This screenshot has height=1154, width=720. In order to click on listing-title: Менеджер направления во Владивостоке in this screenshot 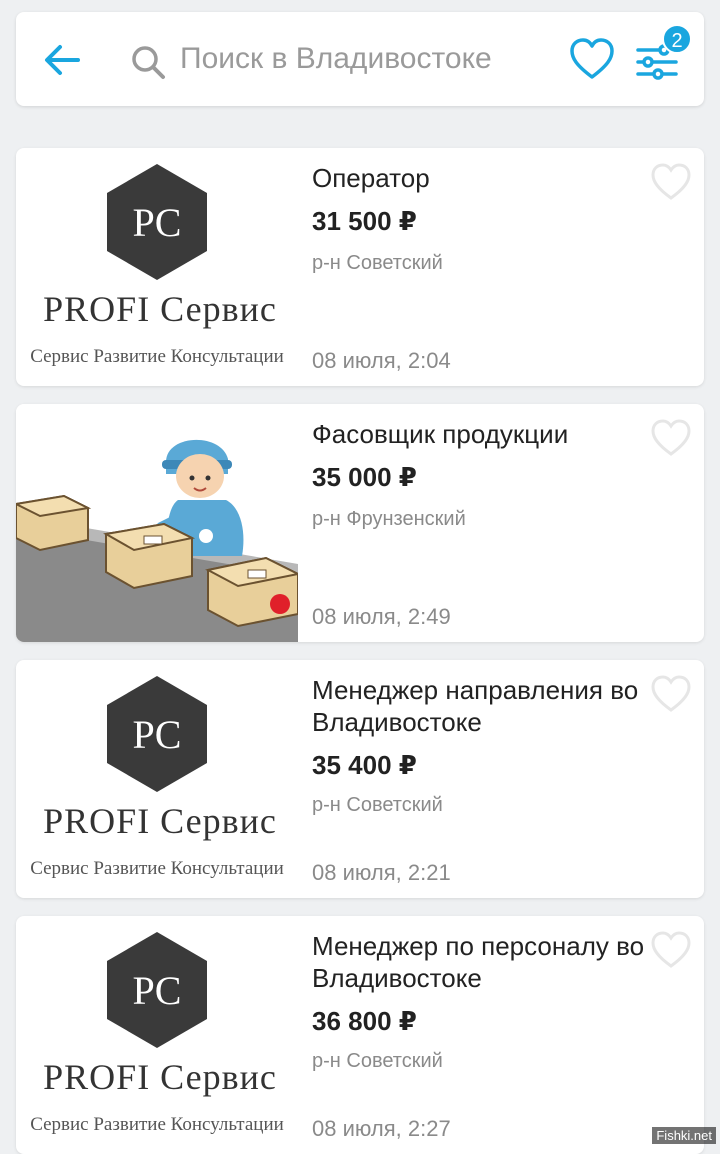, I will do `click(482, 706)`.